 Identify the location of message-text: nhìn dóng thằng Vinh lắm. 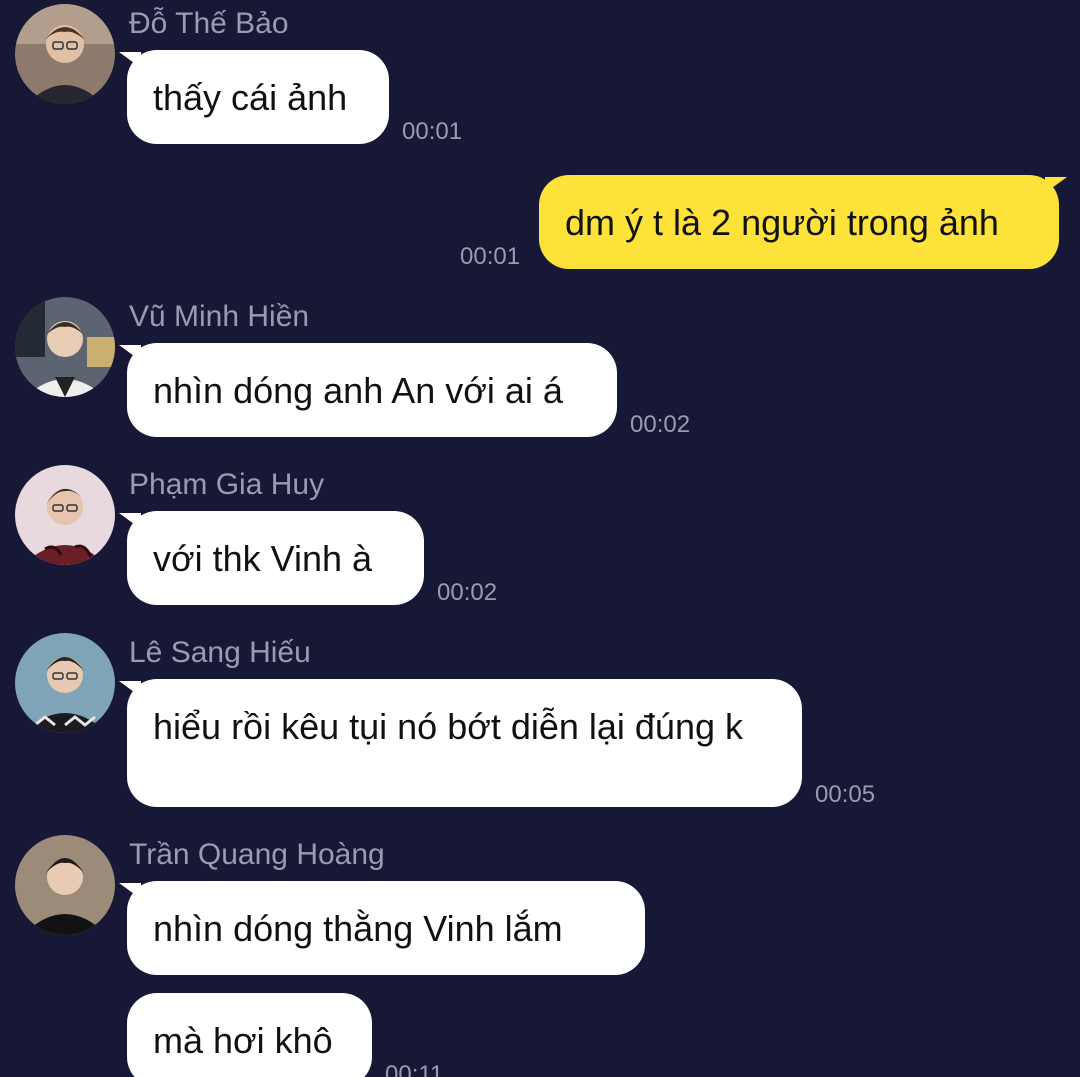
(358, 928).